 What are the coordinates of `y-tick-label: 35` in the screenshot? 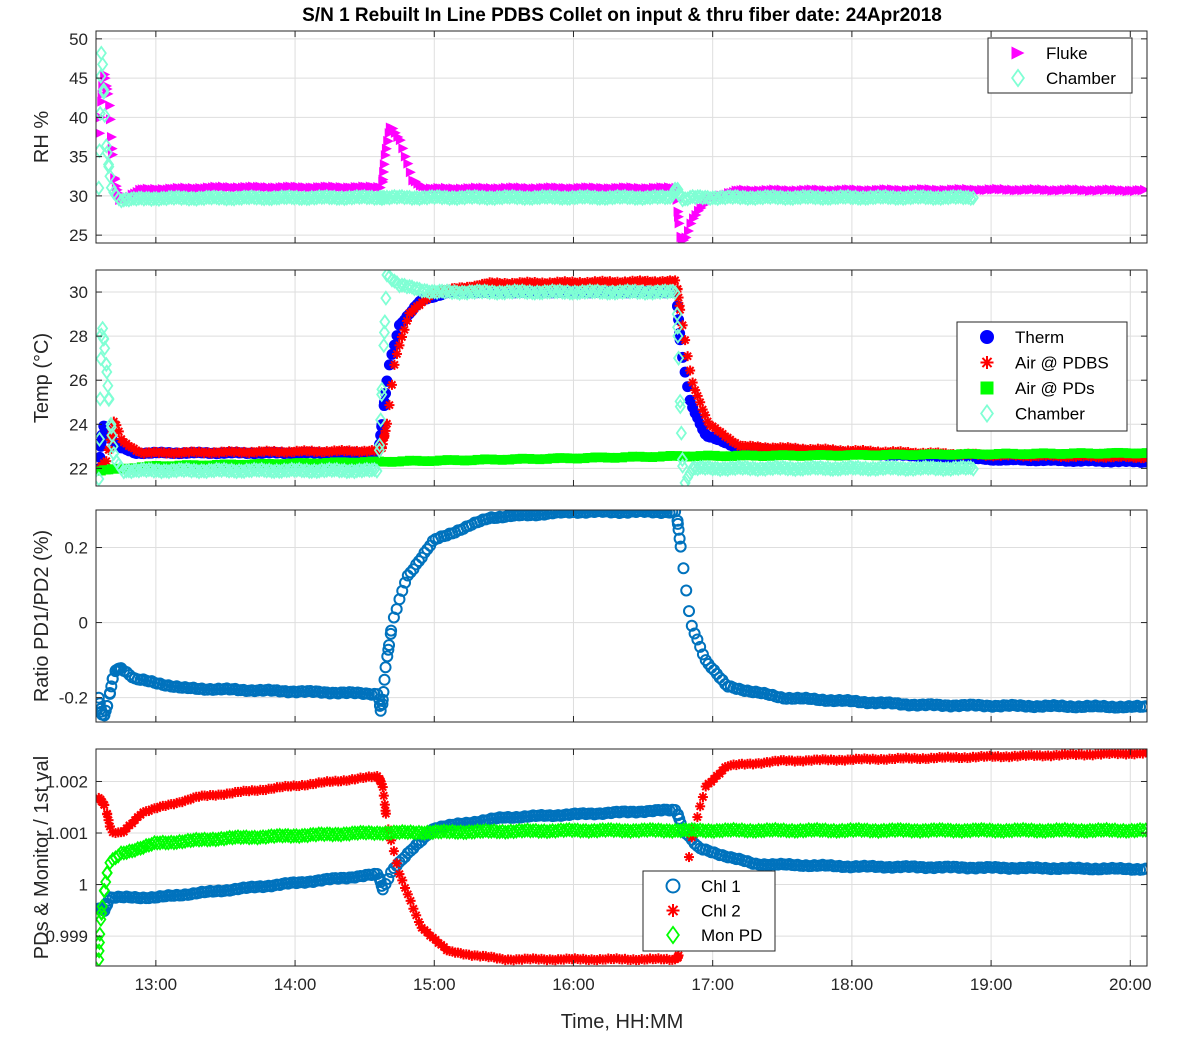 It's located at (78, 157).